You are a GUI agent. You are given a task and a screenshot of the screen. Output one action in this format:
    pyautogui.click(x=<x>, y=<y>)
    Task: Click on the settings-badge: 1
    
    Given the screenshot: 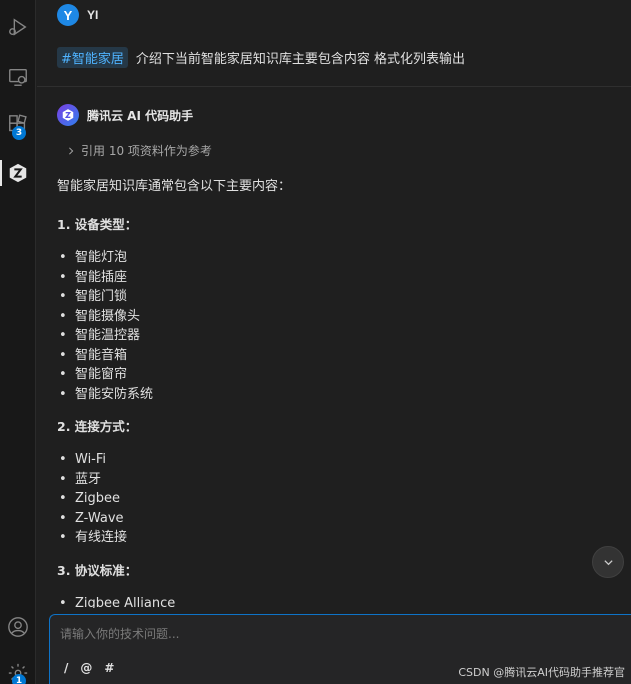 What is the action you would take?
    pyautogui.click(x=19, y=679)
    